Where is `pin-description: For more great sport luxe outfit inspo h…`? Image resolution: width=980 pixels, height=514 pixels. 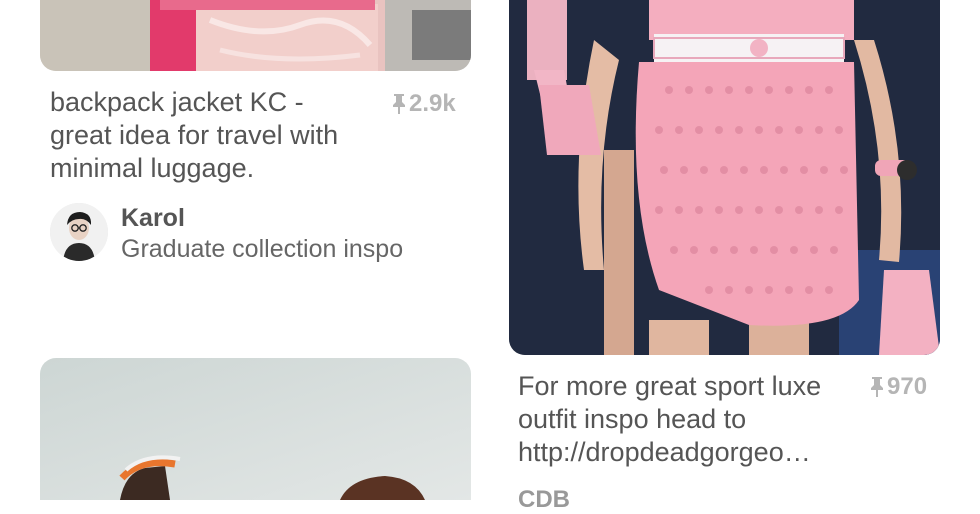 pin-description: For more great sport luxe outfit inspo h… is located at coordinates (670, 419).